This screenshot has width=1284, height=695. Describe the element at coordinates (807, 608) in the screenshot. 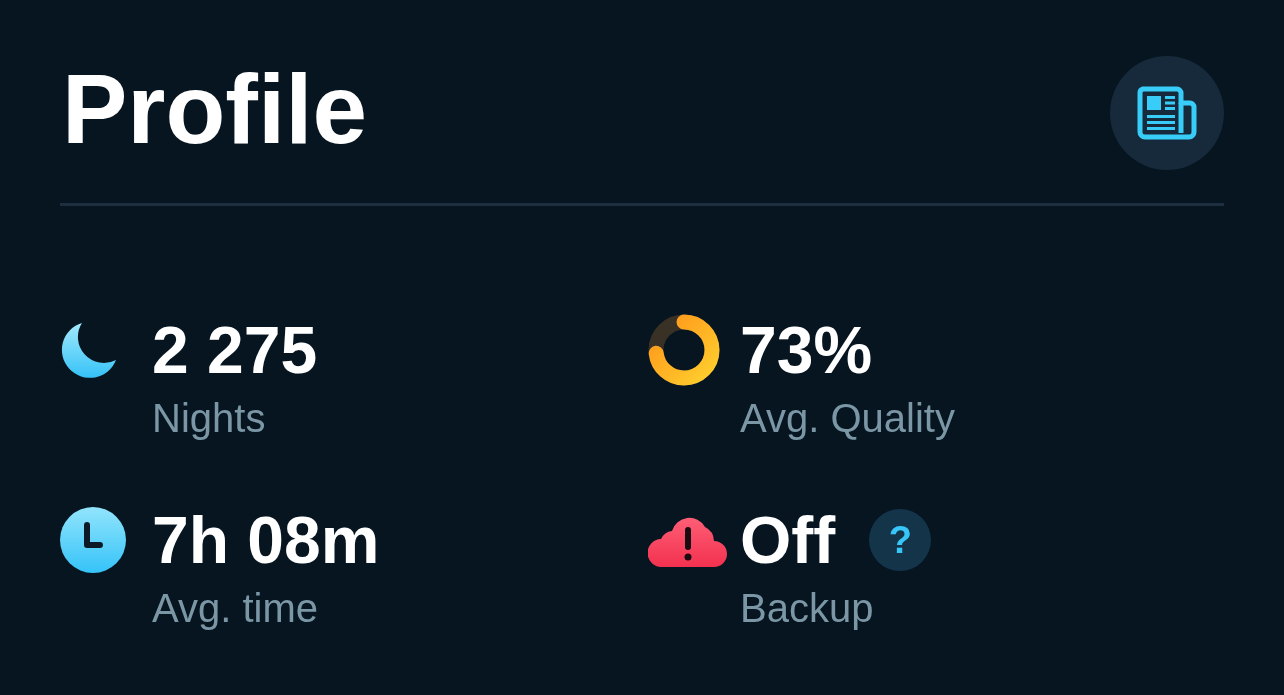

I see `stat-label: Backup` at that location.